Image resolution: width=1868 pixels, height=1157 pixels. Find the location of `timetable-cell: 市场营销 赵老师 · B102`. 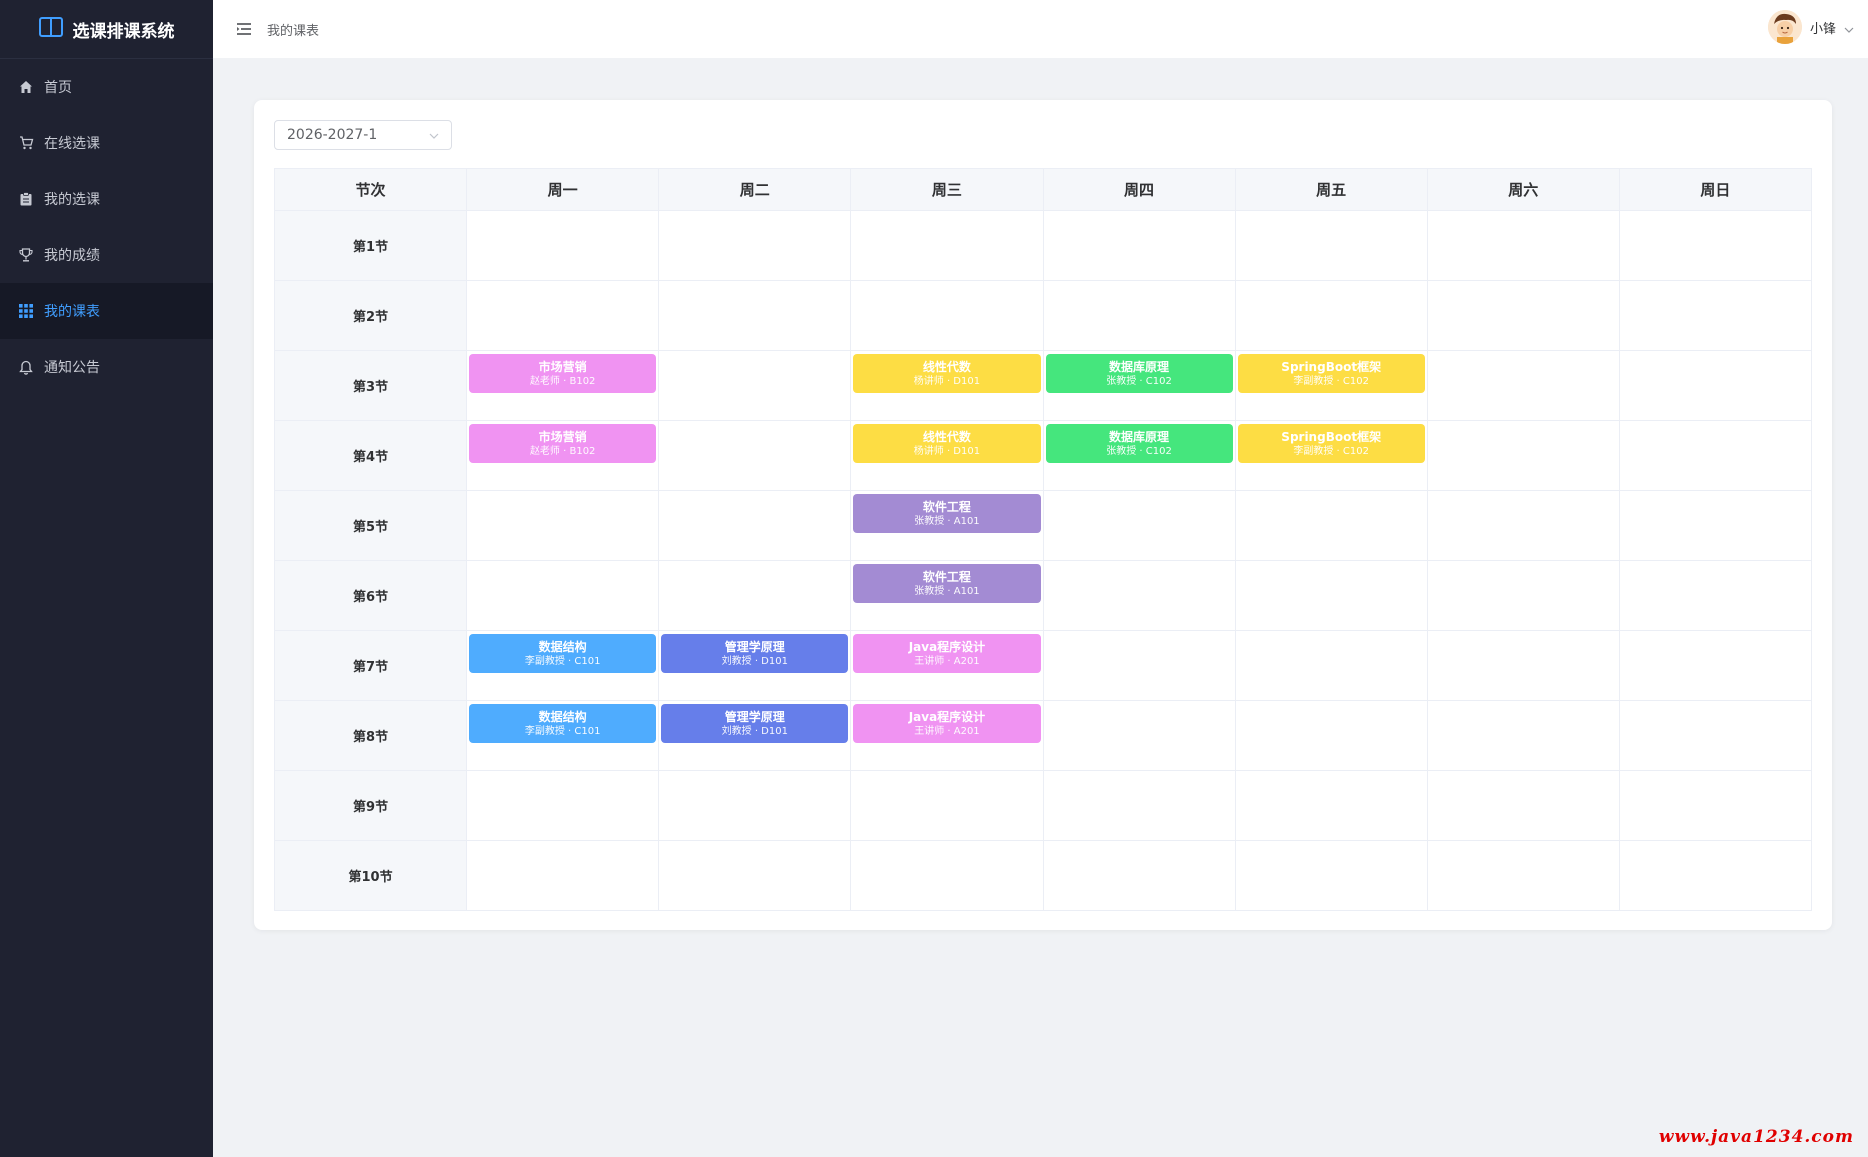

timetable-cell: 市场营销 赵老师 · B102 is located at coordinates (563, 385).